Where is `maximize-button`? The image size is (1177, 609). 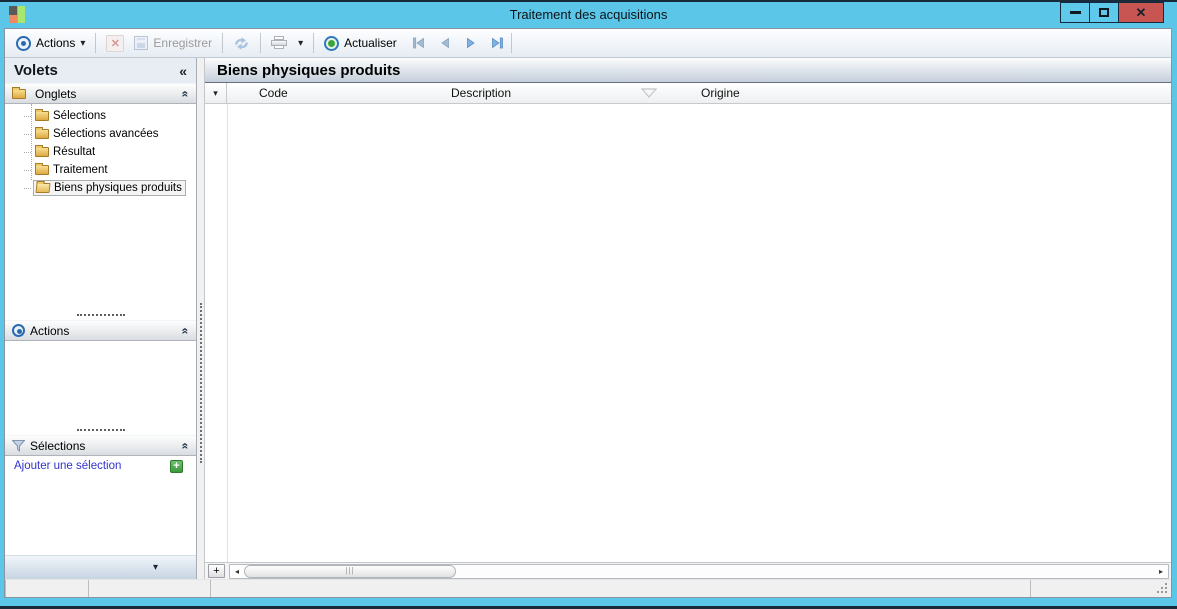 maximize-button is located at coordinates (1104, 12).